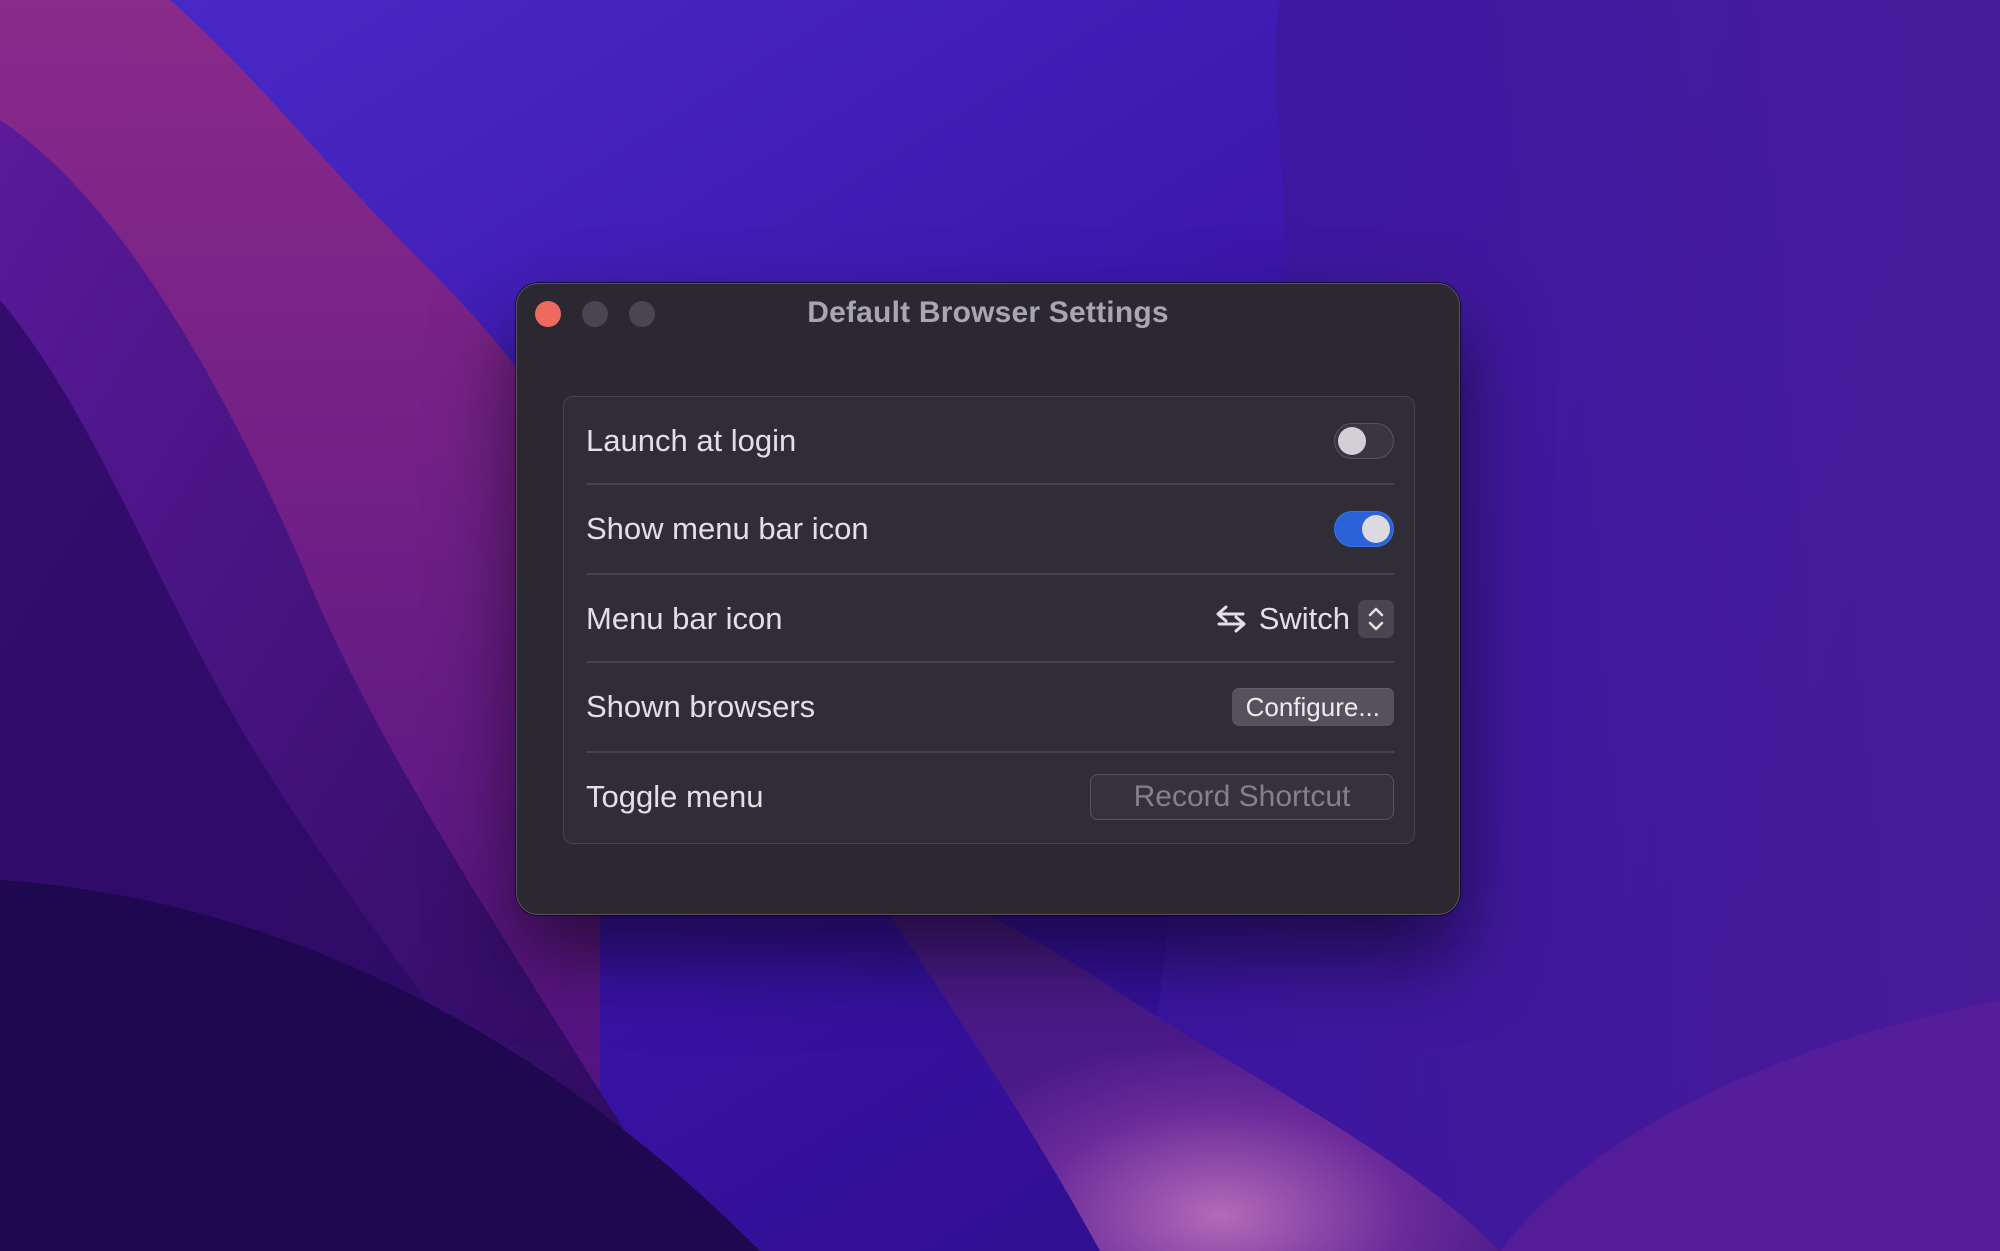 This screenshot has height=1251, width=2000. Describe the element at coordinates (990, 529) in the screenshot. I see `setting-row-show-menu-bar-icon: Show menu bar icon` at that location.